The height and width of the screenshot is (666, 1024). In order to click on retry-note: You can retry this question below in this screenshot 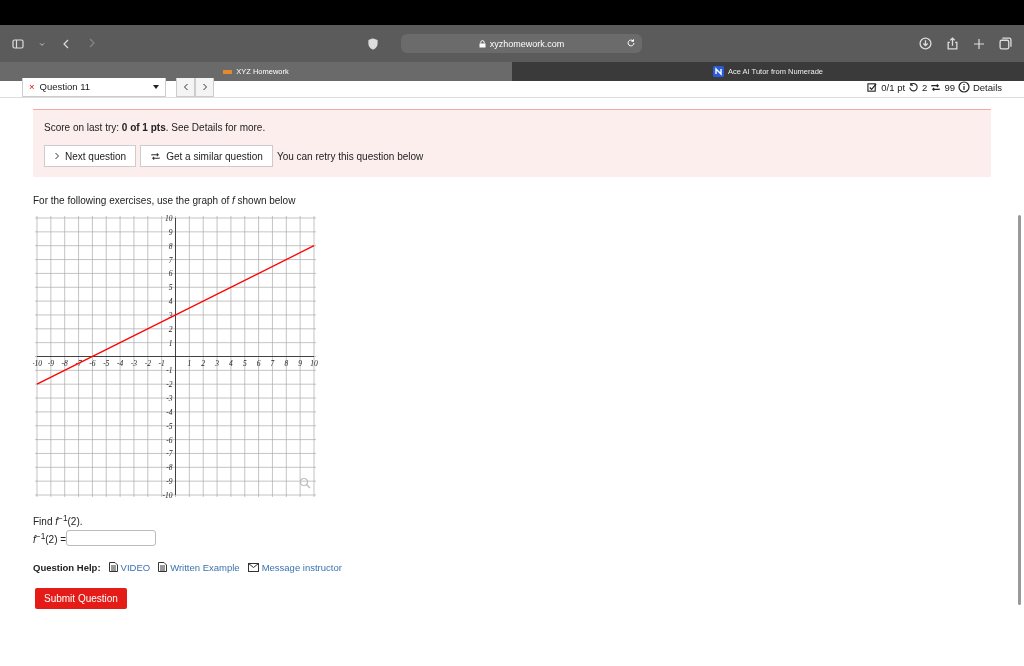, I will do `click(350, 156)`.